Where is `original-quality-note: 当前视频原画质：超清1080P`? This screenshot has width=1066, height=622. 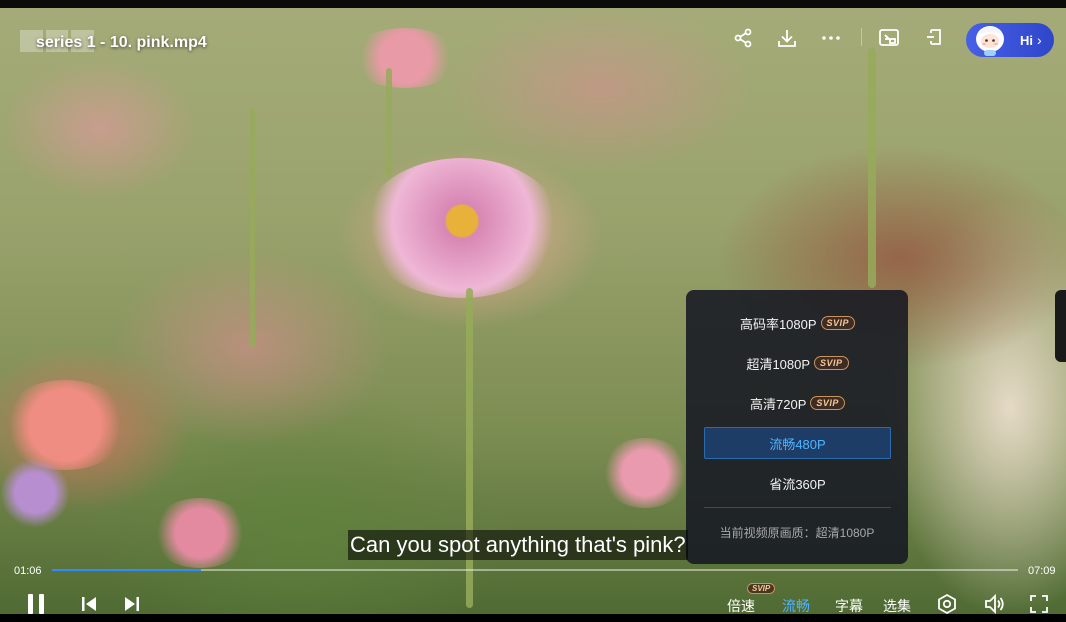 original-quality-note: 当前视频原画质：超清1080P is located at coordinates (797, 533).